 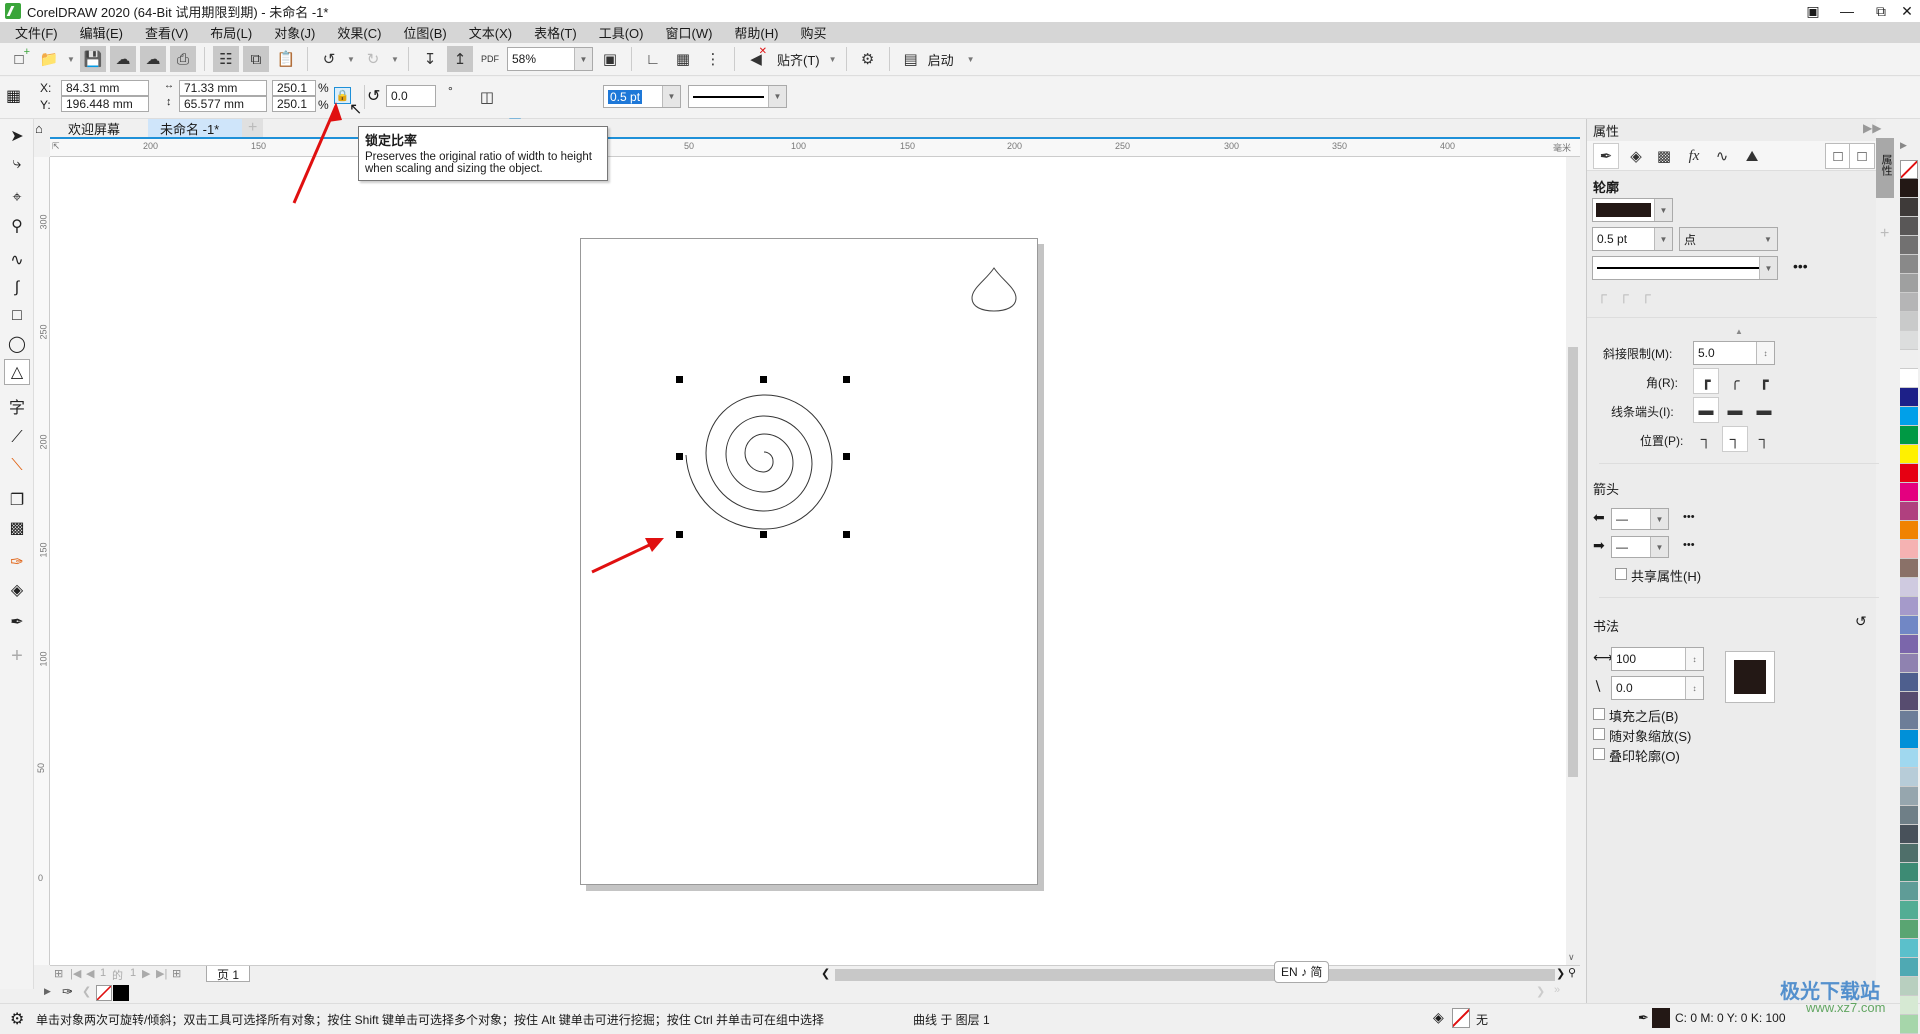 I want to click on bitmap-tab-icon: ⛰, so click(x=1752, y=156).